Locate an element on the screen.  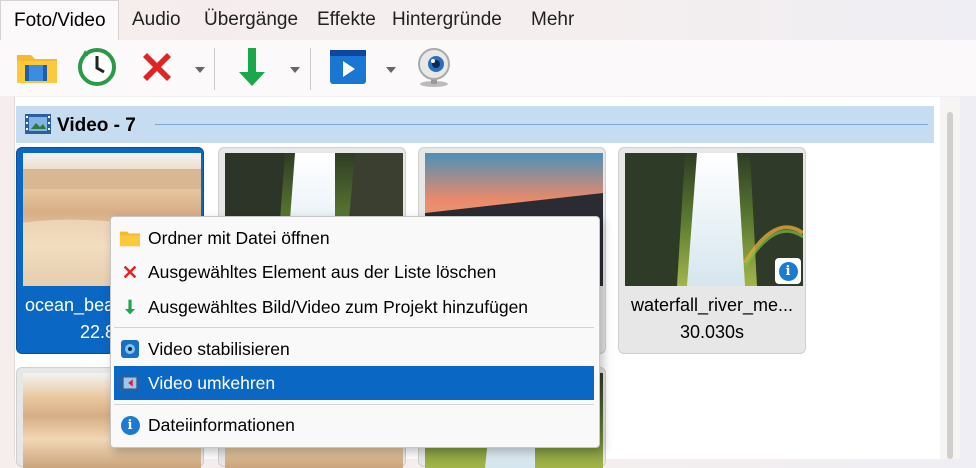
menu-item-label: Video umkehren is located at coordinates (212, 383).